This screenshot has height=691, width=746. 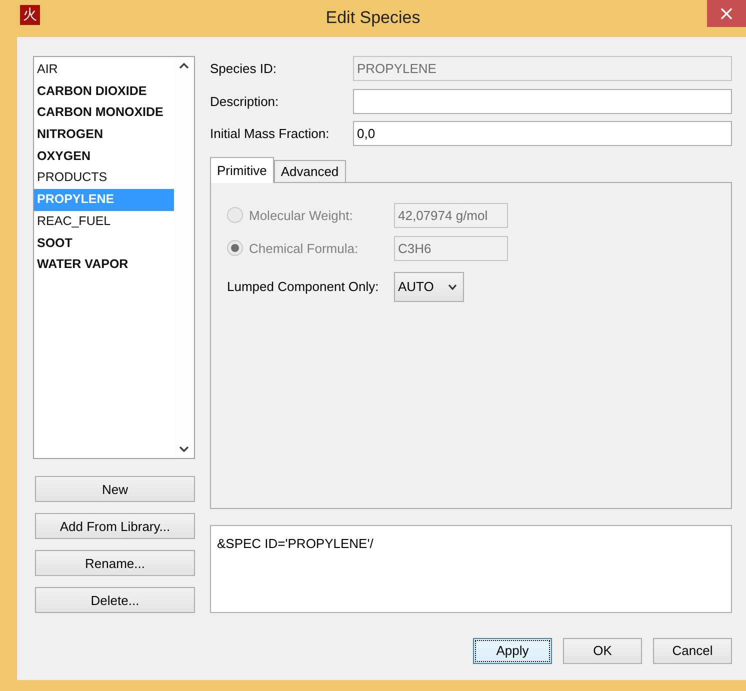 What do you see at coordinates (242, 169) in the screenshot?
I see `tab: Primitive` at bounding box center [242, 169].